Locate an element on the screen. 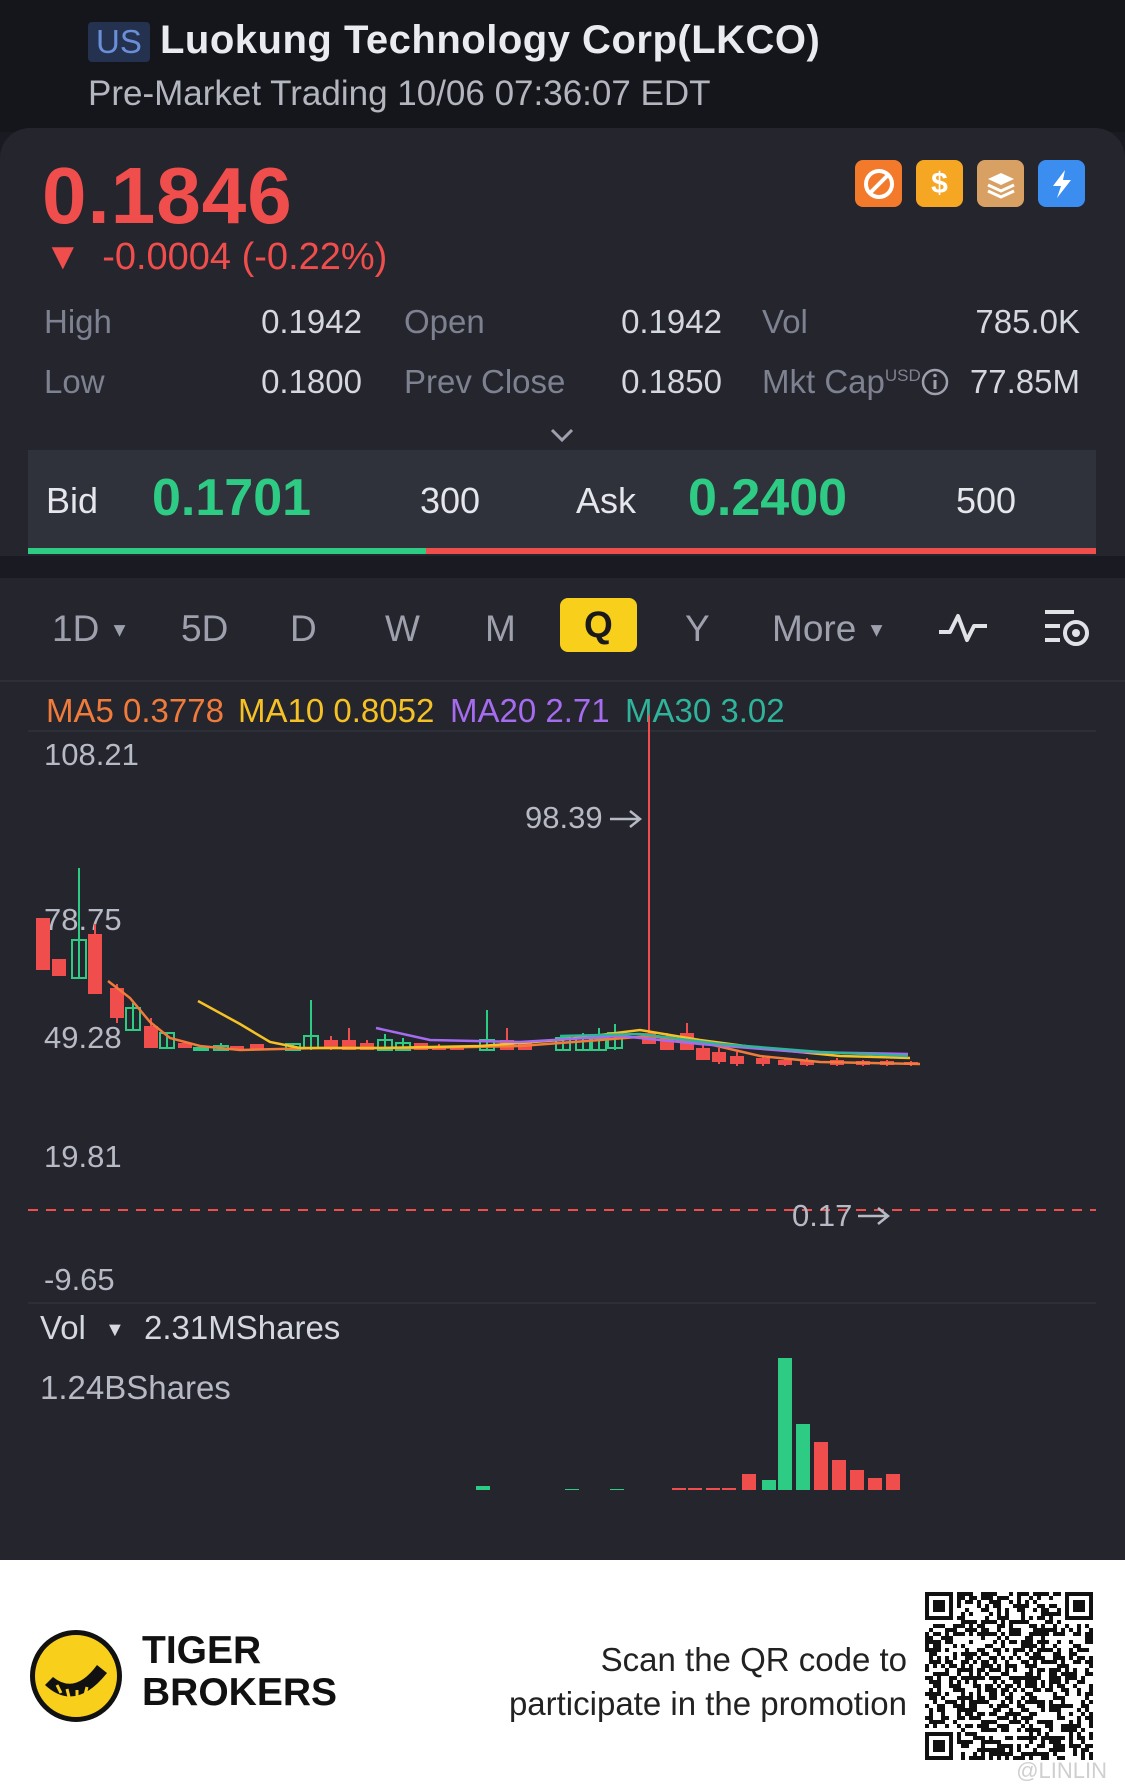 This screenshot has width=1125, height=1792. volume-current: 2.31MShares is located at coordinates (242, 1327).